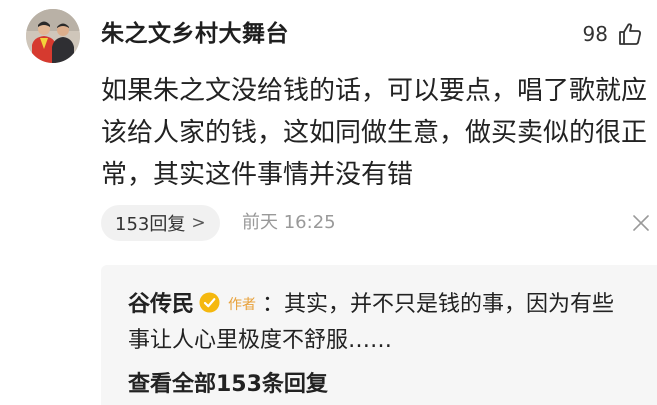  Describe the element at coordinates (242, 305) in the screenshot. I see `author-tag: 作者` at that location.